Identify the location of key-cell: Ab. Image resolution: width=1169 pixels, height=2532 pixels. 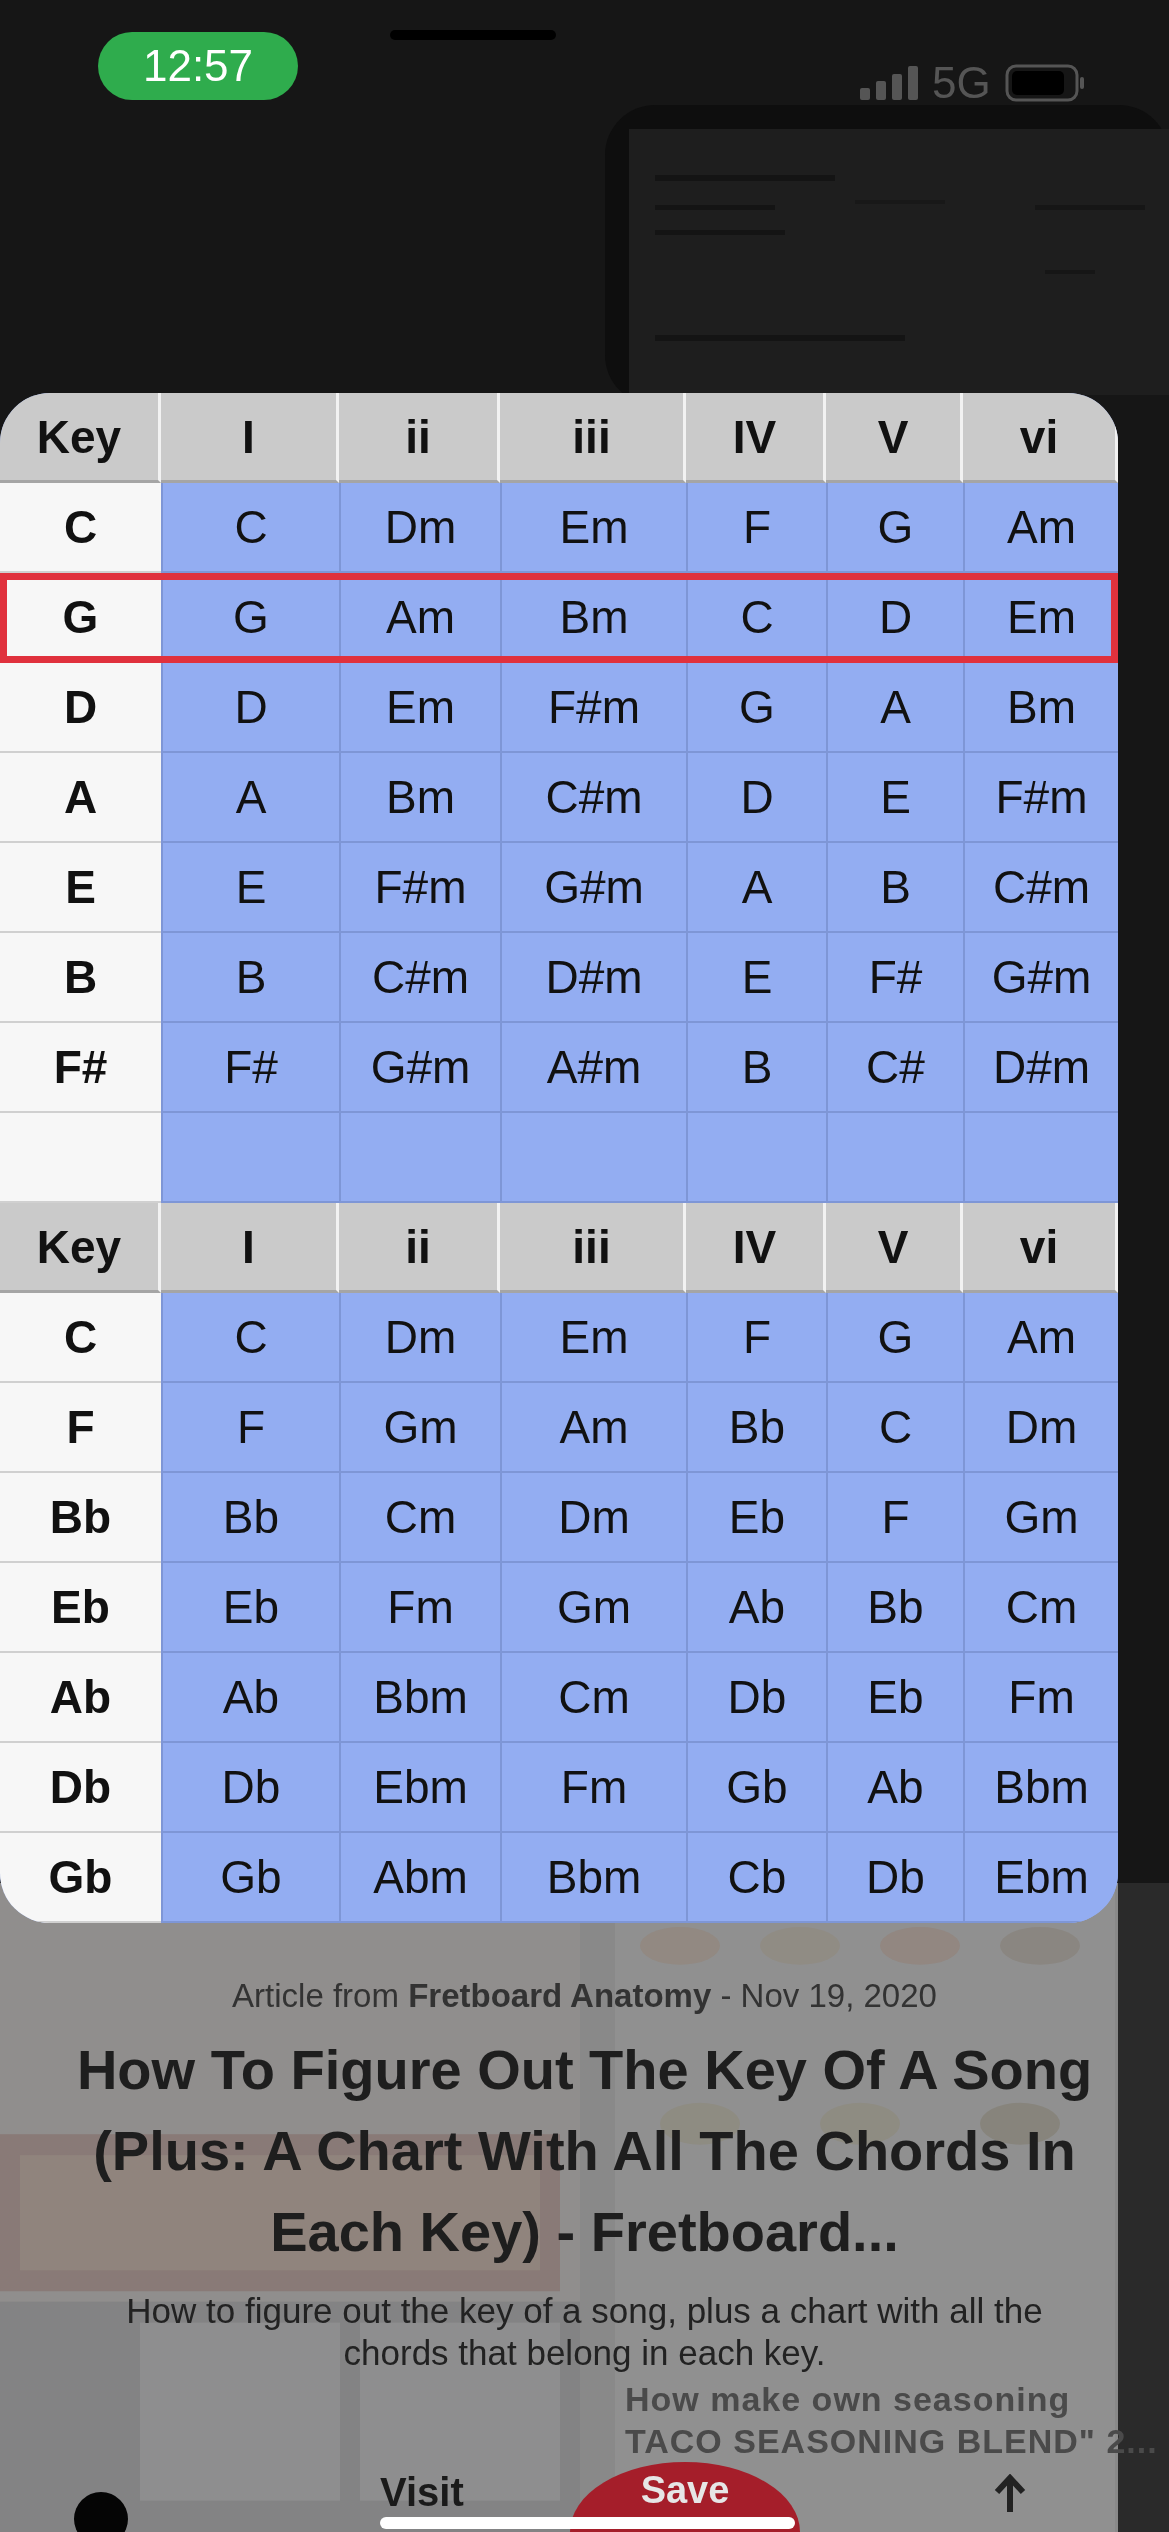
(80, 1698).